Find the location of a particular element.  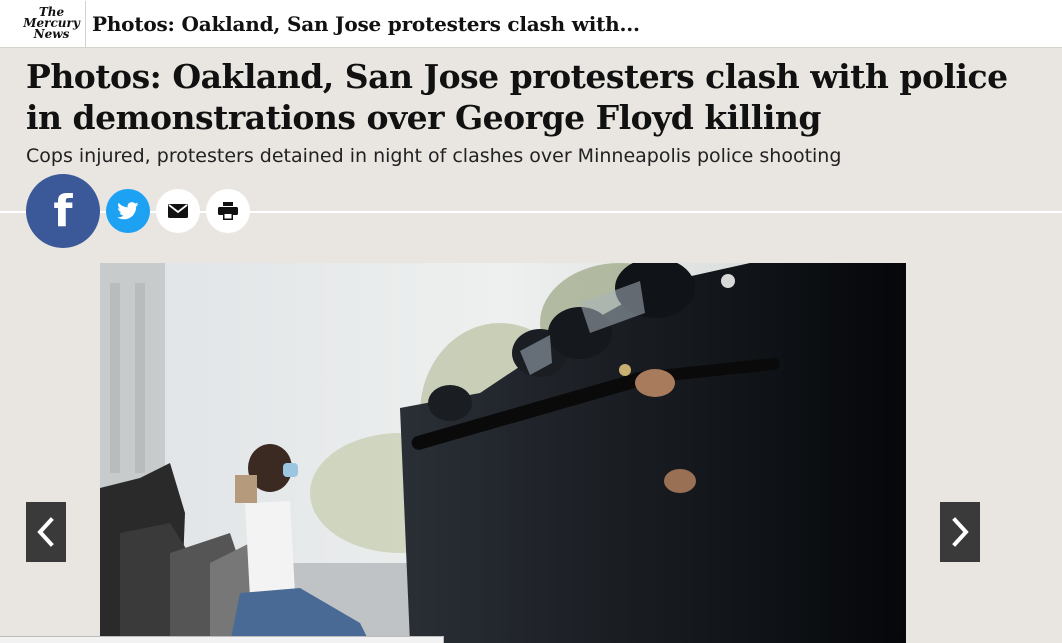

chevron-right-icon is located at coordinates (960, 532).